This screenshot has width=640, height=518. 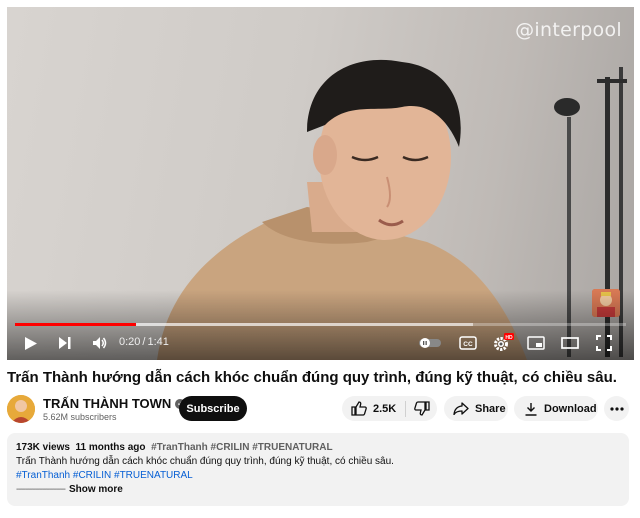 I want to click on progress-bar, so click(x=320, y=324).